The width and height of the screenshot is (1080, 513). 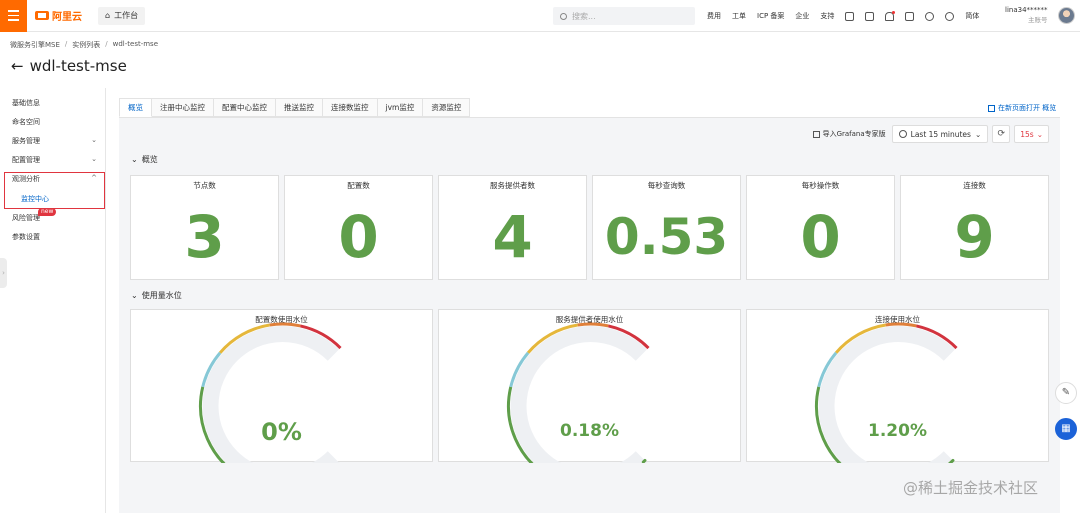 I want to click on sidebar-item-basic-info: 基础信息, so click(x=57, y=103).